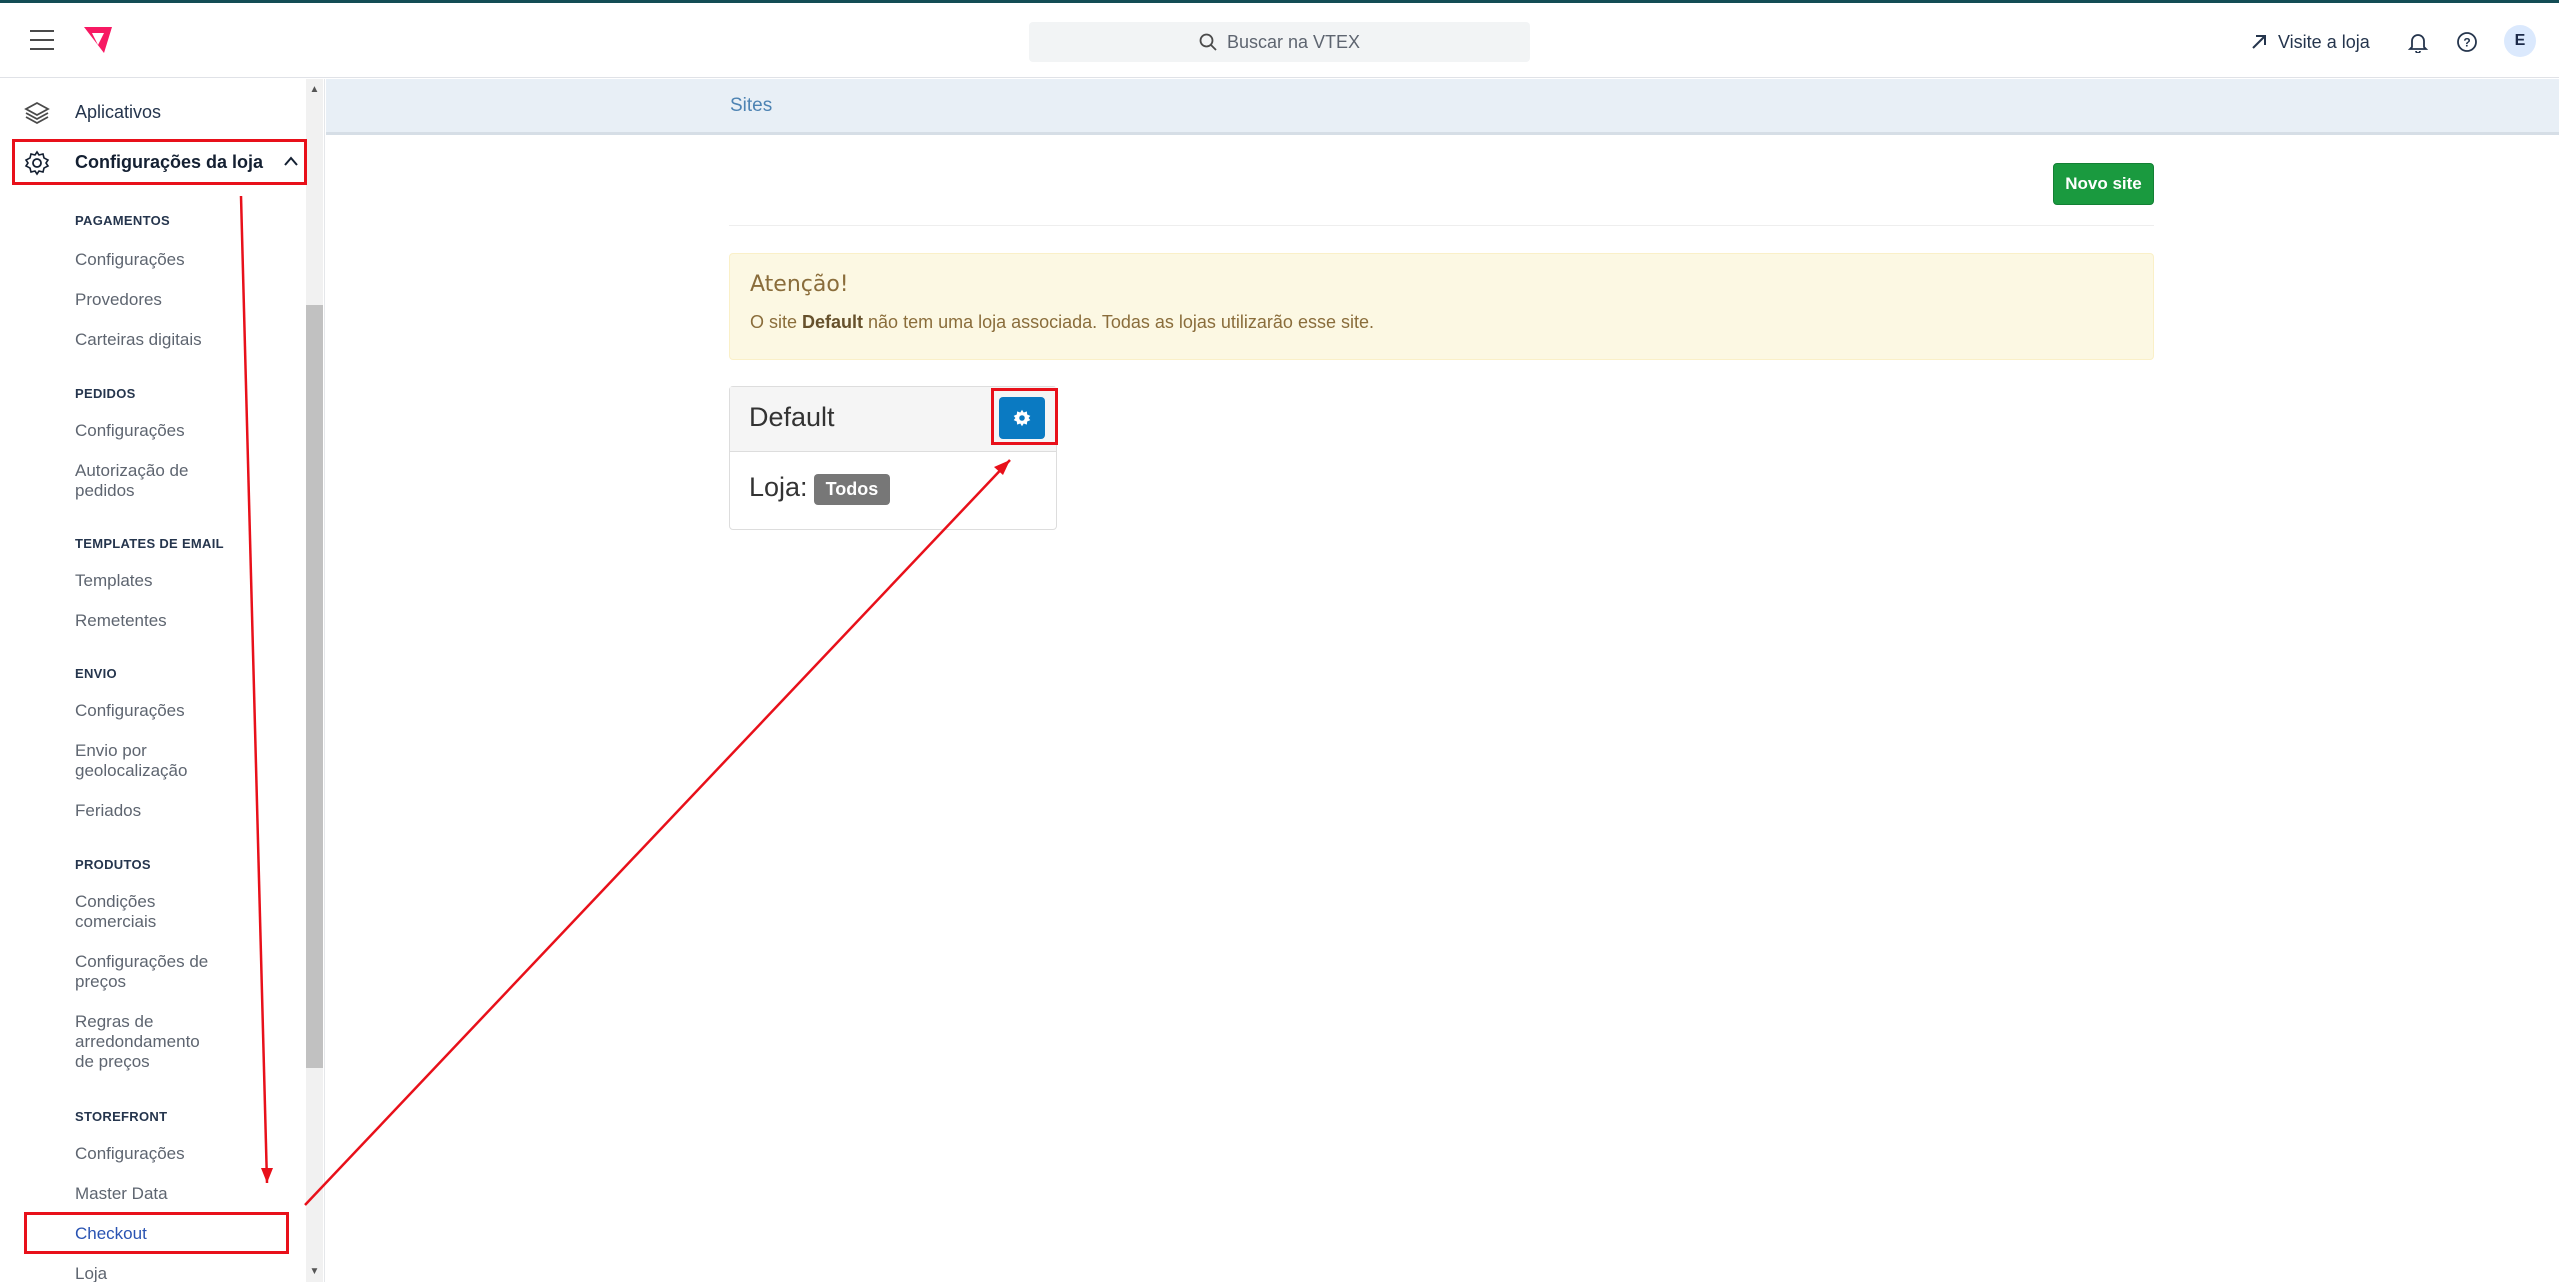 This screenshot has width=2559, height=1282. I want to click on sidebar-item-label: Configurações da loja, so click(169, 161).